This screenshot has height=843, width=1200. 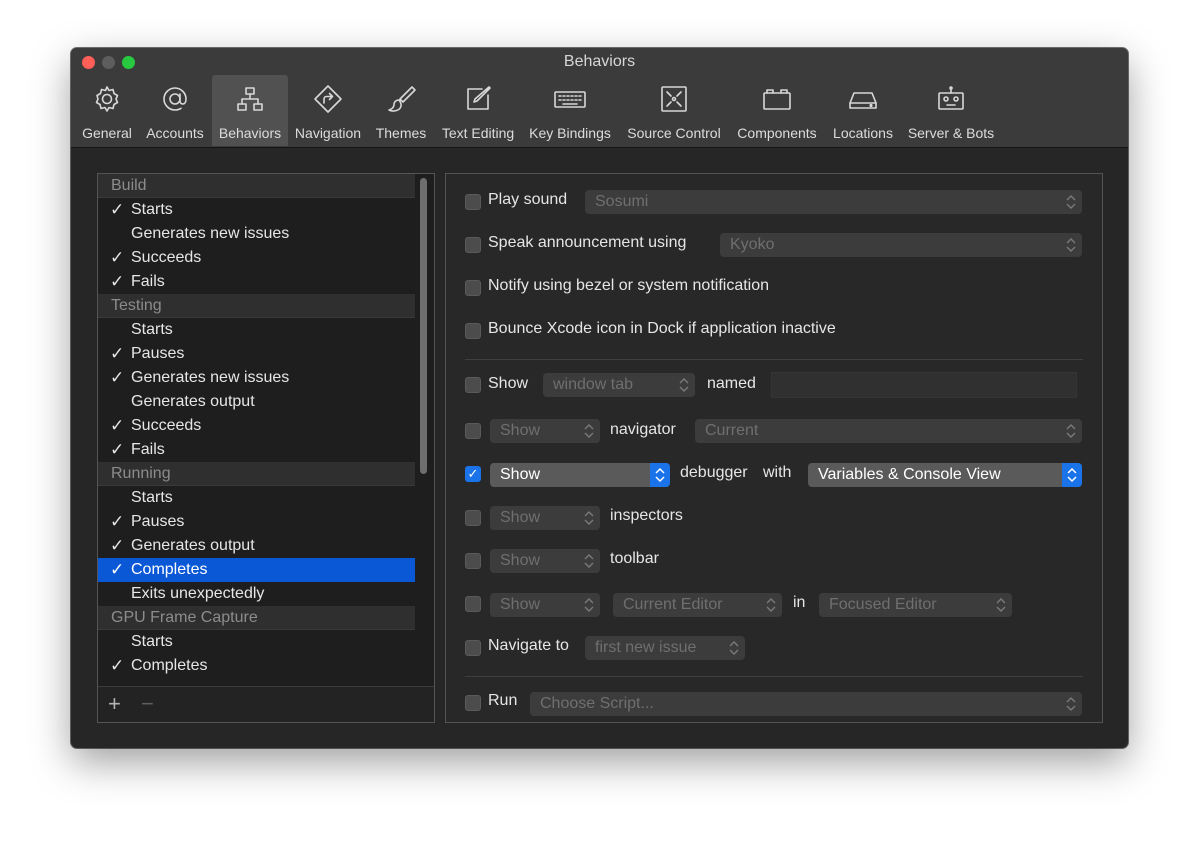 I want to click on run-script-checkbox, so click(x=473, y=703).